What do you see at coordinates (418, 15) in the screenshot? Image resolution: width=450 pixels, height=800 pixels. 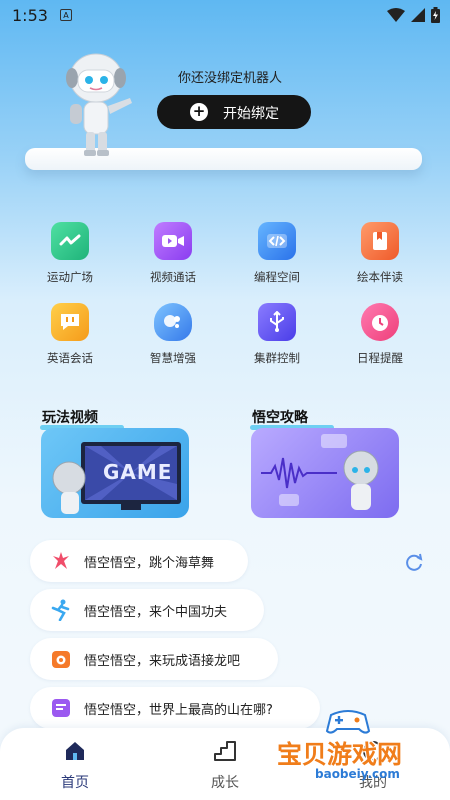 I see `signal-icon` at bounding box center [418, 15].